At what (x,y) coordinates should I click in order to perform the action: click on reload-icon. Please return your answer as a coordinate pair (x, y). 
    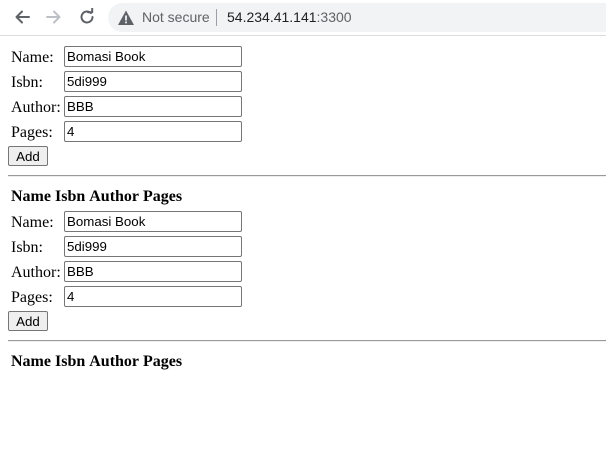
    Looking at the image, I should click on (87, 16).